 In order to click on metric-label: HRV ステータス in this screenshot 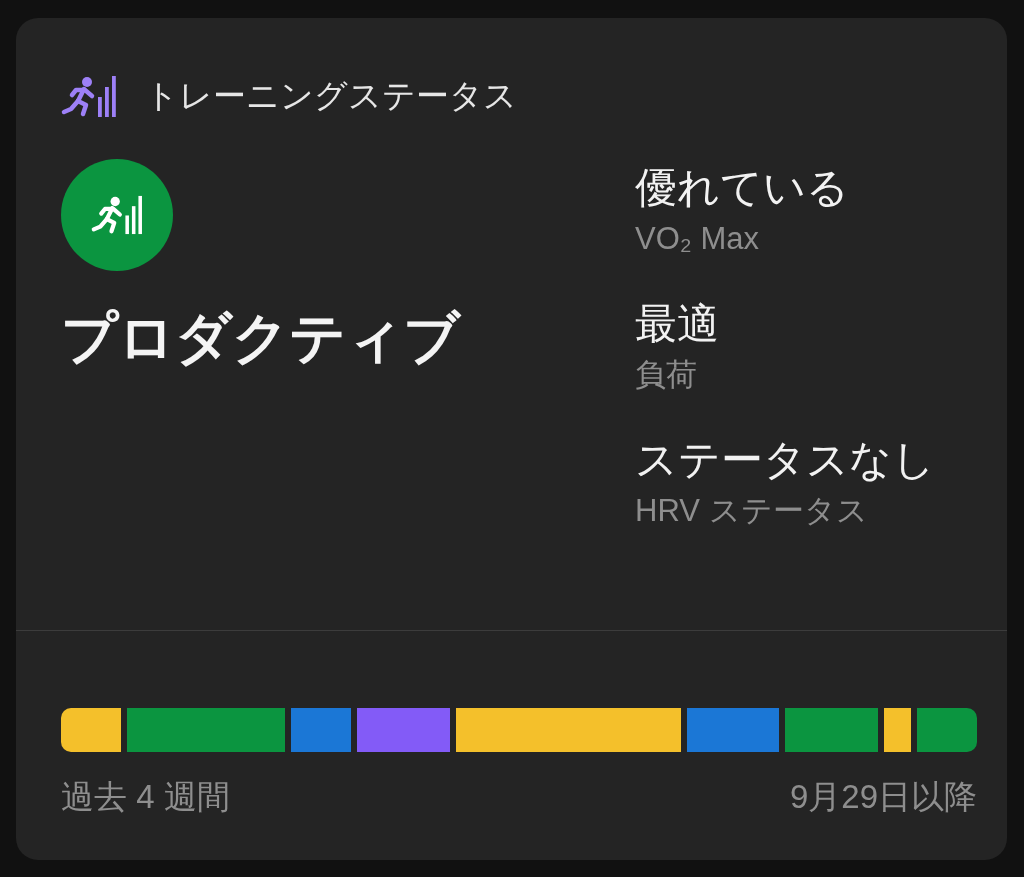, I will do `click(751, 511)`.